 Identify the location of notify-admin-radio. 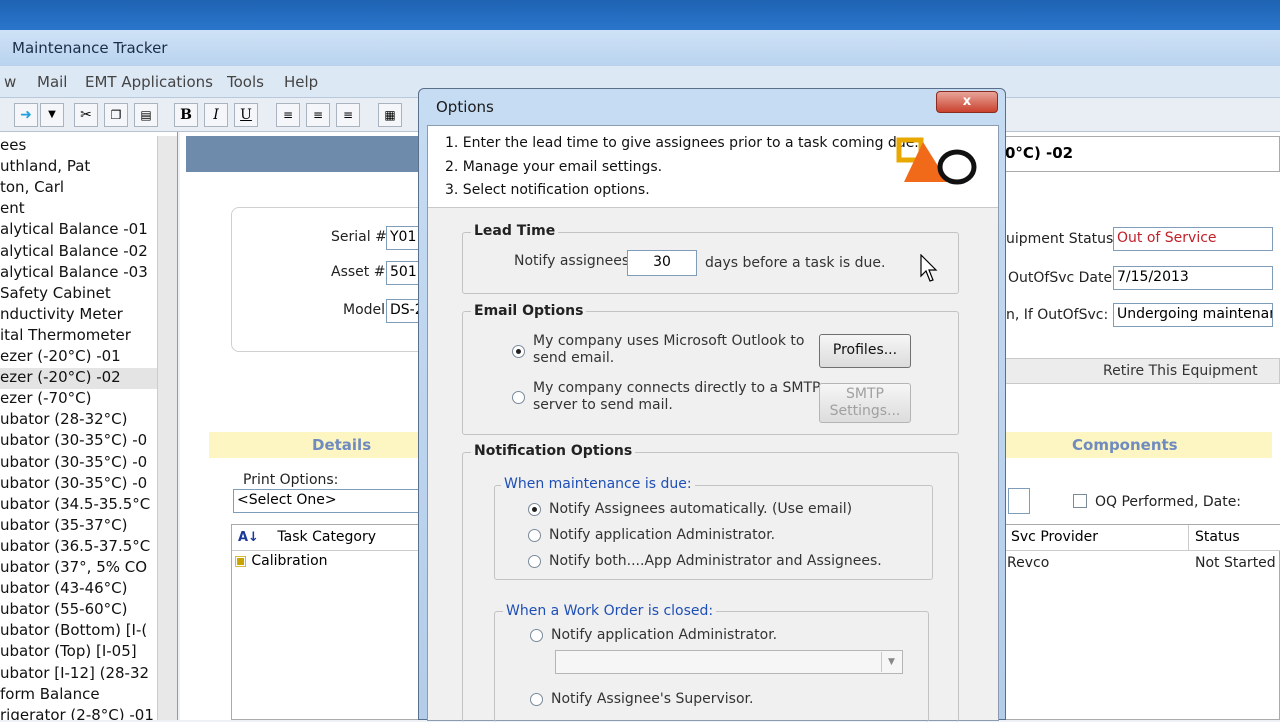
(534, 535).